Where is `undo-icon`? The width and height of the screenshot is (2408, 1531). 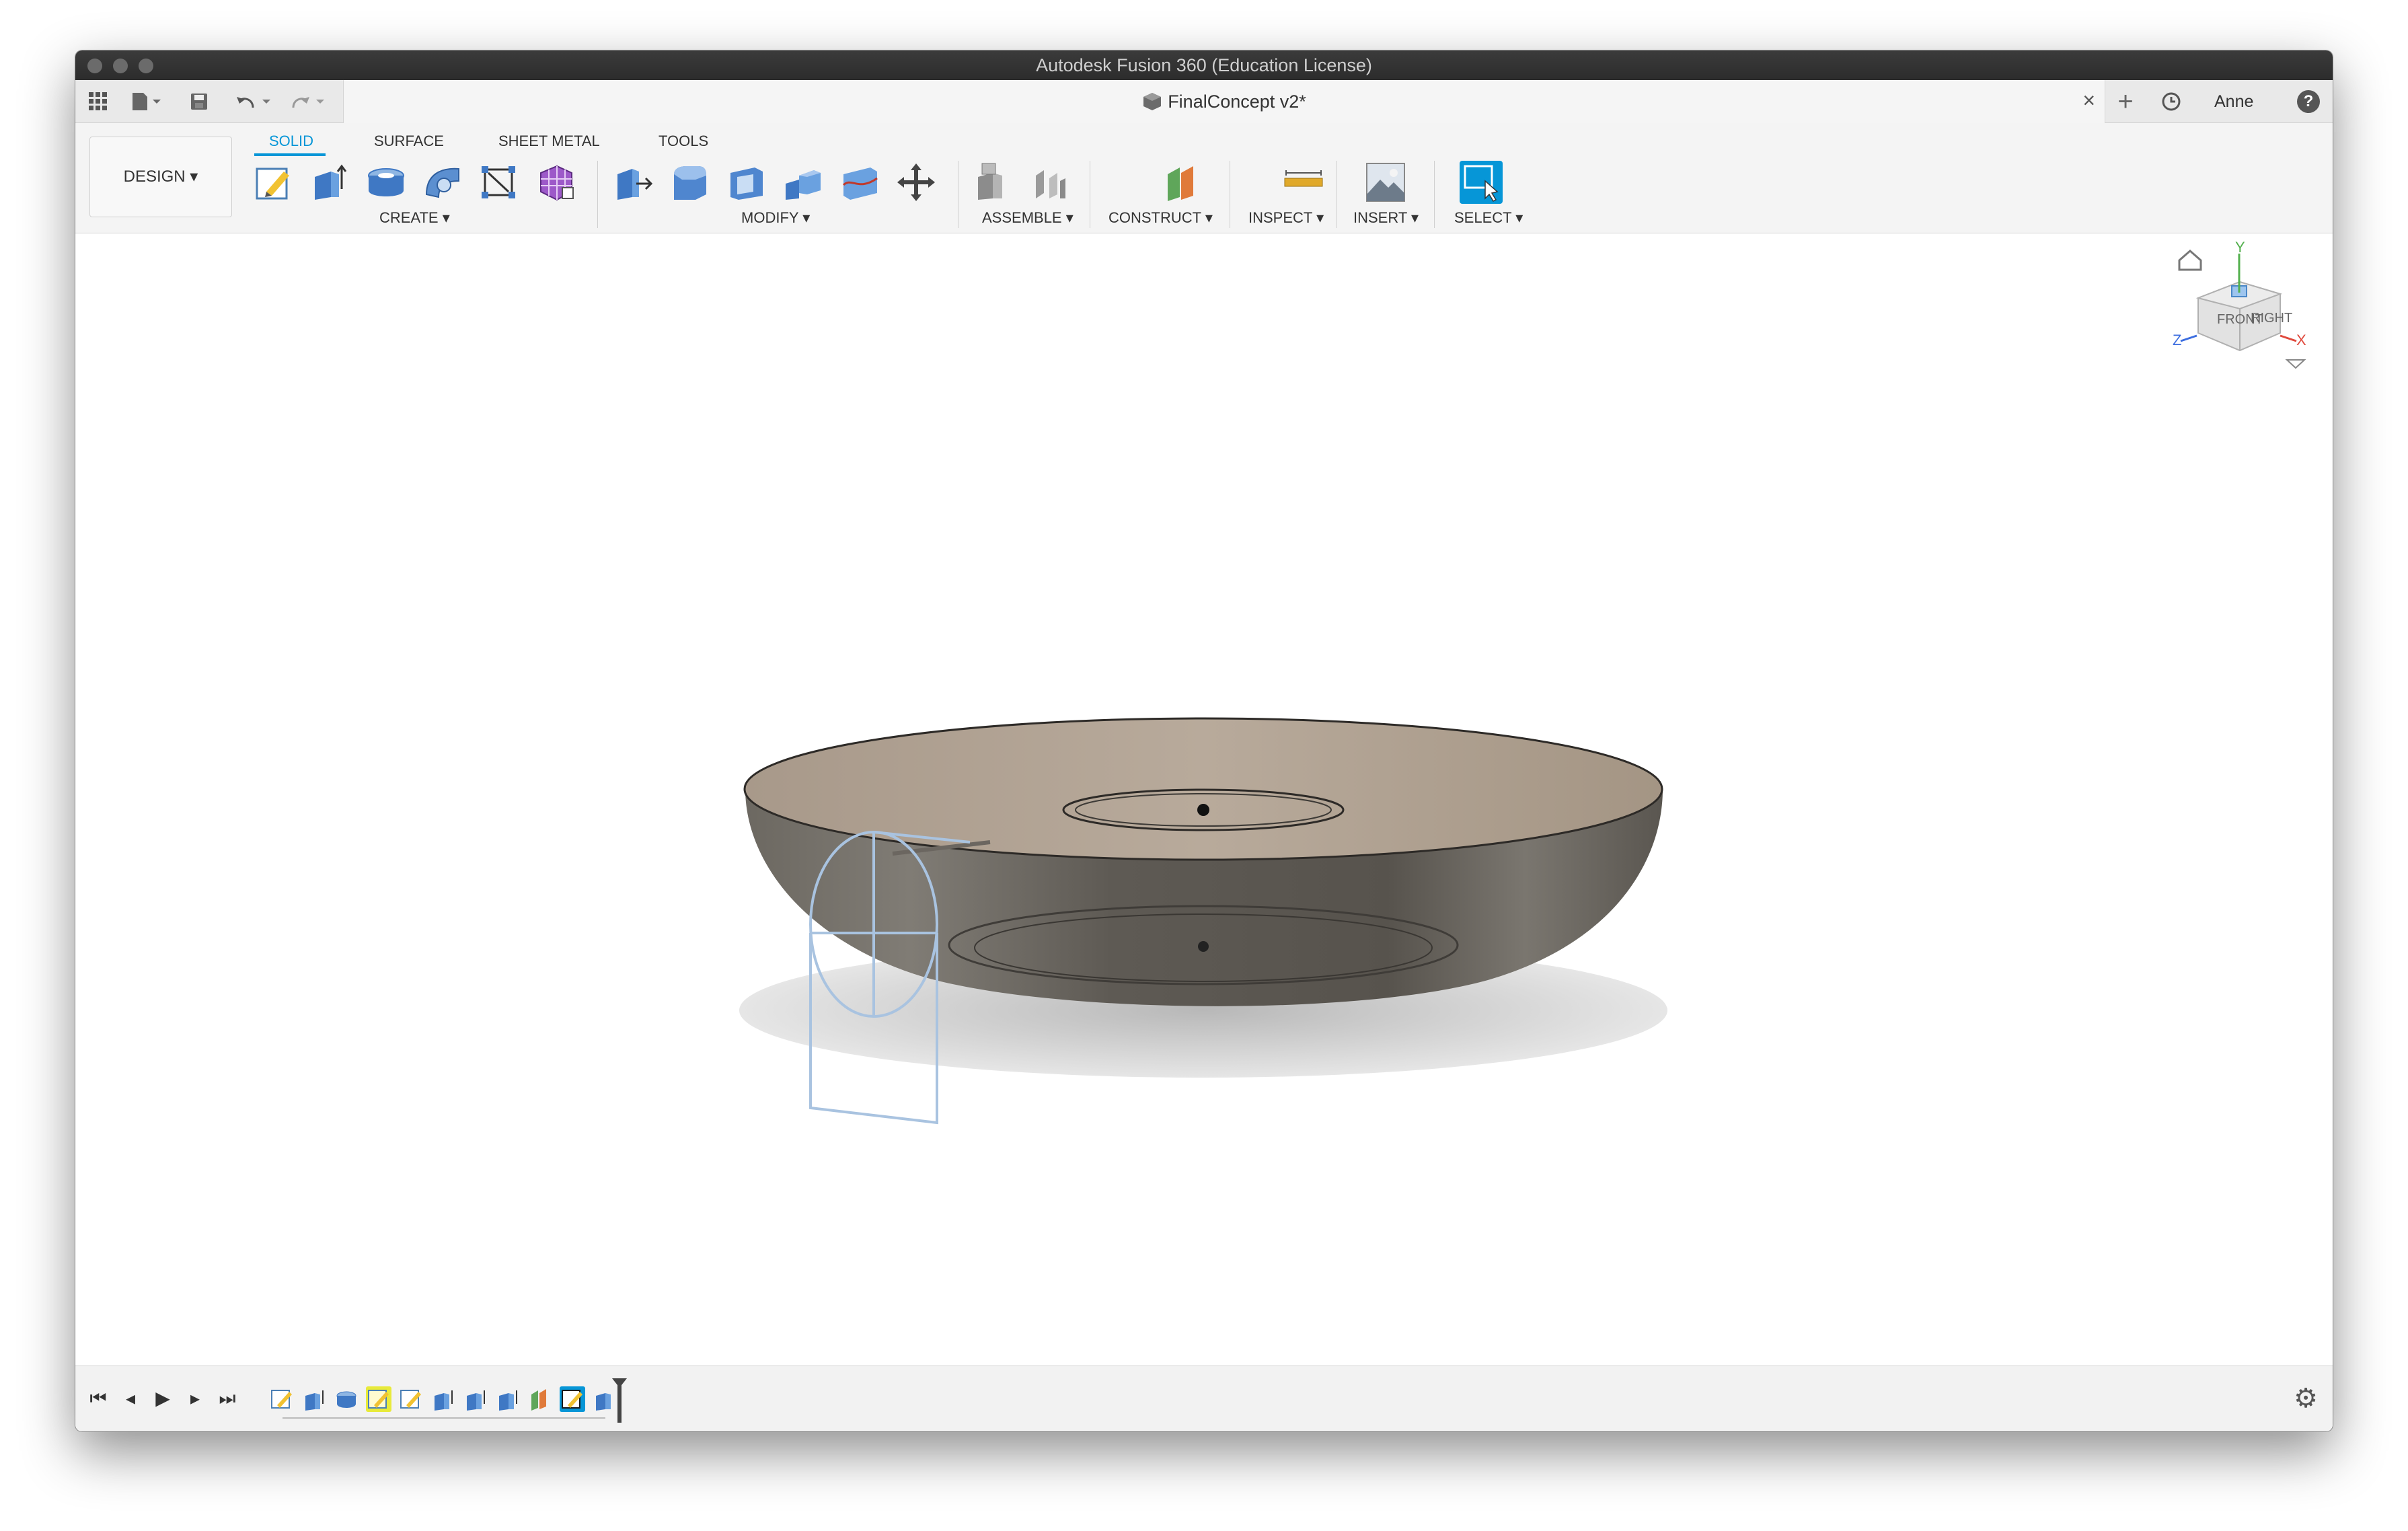 undo-icon is located at coordinates (257, 101).